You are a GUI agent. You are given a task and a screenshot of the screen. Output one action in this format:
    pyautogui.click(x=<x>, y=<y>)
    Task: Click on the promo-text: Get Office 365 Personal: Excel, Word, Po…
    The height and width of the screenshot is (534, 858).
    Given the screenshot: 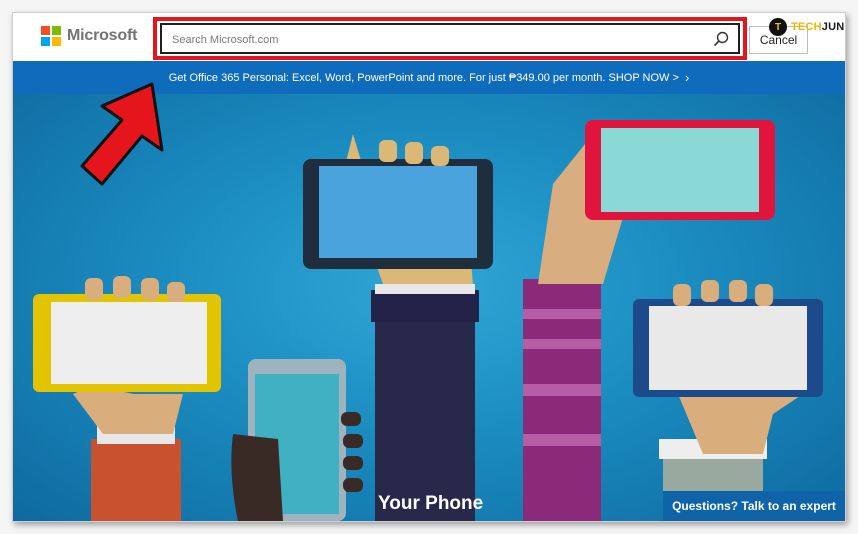 What is the action you would take?
    pyautogui.click(x=424, y=78)
    